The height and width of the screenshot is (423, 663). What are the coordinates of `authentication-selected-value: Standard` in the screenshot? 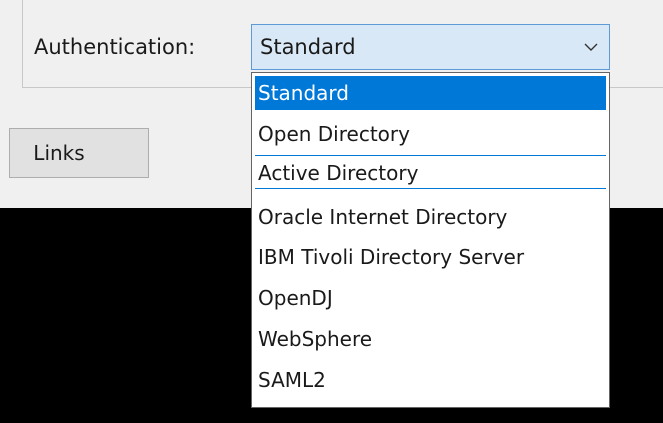 It's located at (308, 47).